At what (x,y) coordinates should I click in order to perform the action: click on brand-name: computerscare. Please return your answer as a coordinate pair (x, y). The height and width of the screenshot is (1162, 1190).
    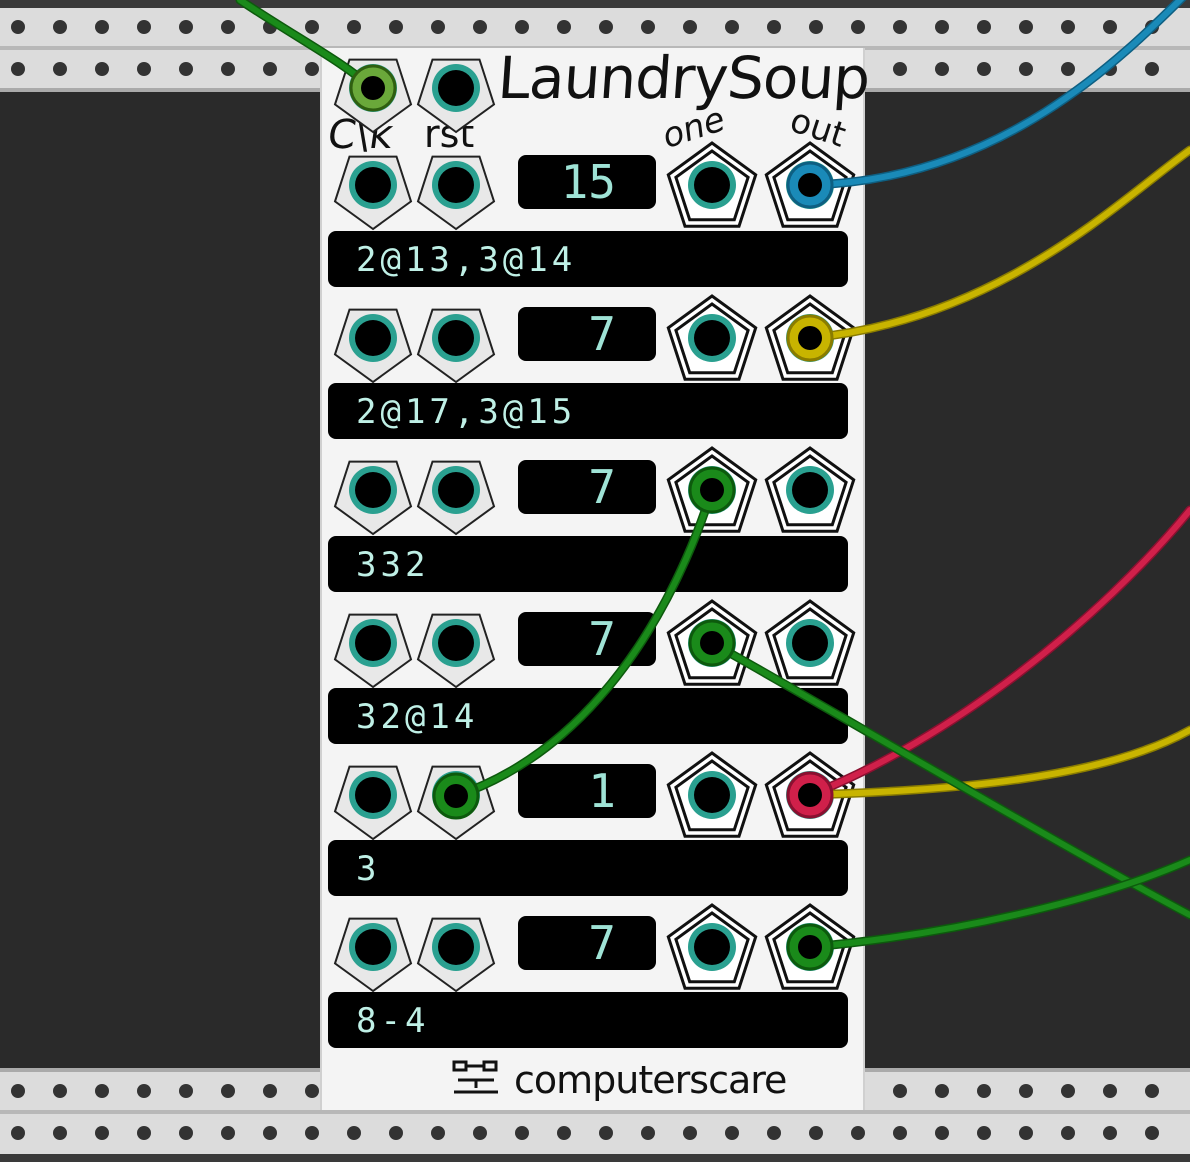
    Looking at the image, I should click on (650, 1080).